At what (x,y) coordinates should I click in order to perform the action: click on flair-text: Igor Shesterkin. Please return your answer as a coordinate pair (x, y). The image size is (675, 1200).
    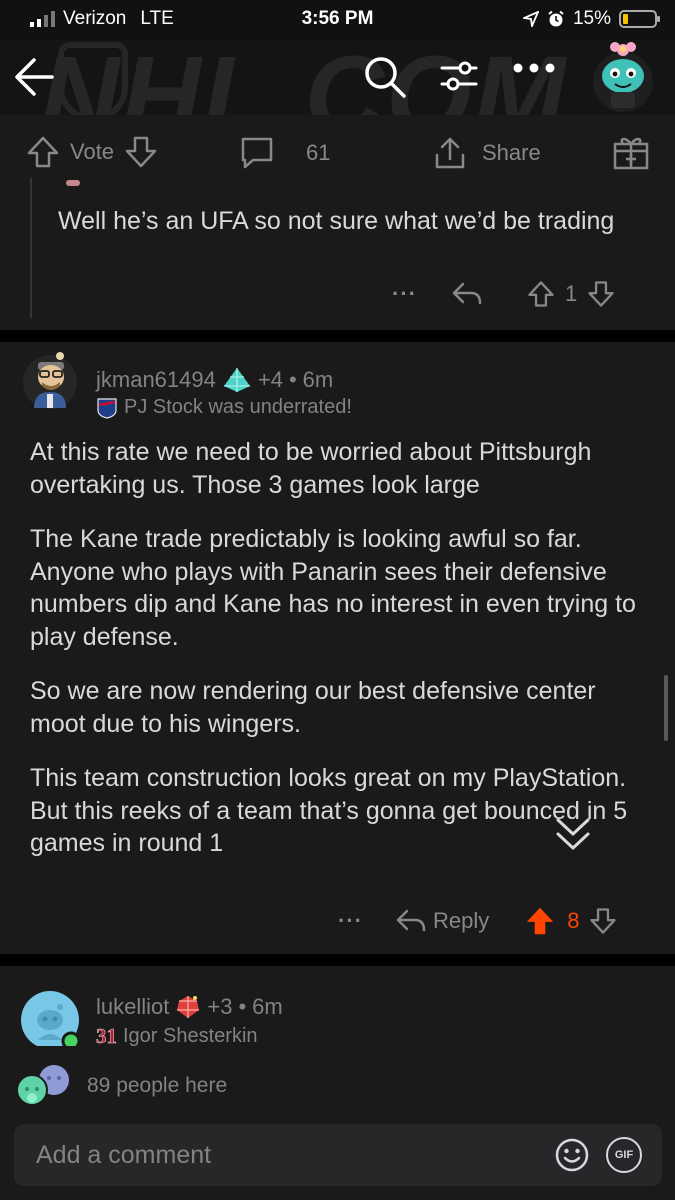
    Looking at the image, I should click on (190, 1036).